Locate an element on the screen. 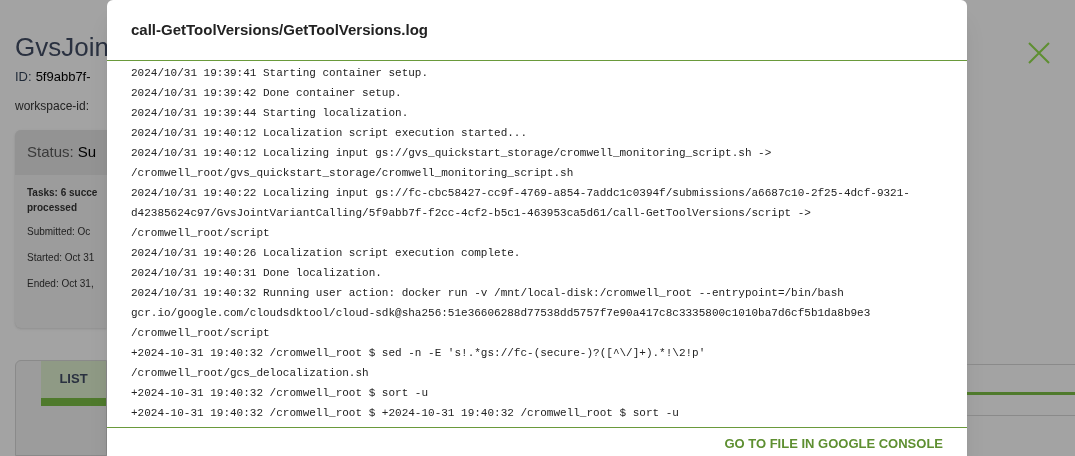 Image resolution: width=1075 pixels, height=456 pixels. id-label: ID: is located at coordinates (23, 77).